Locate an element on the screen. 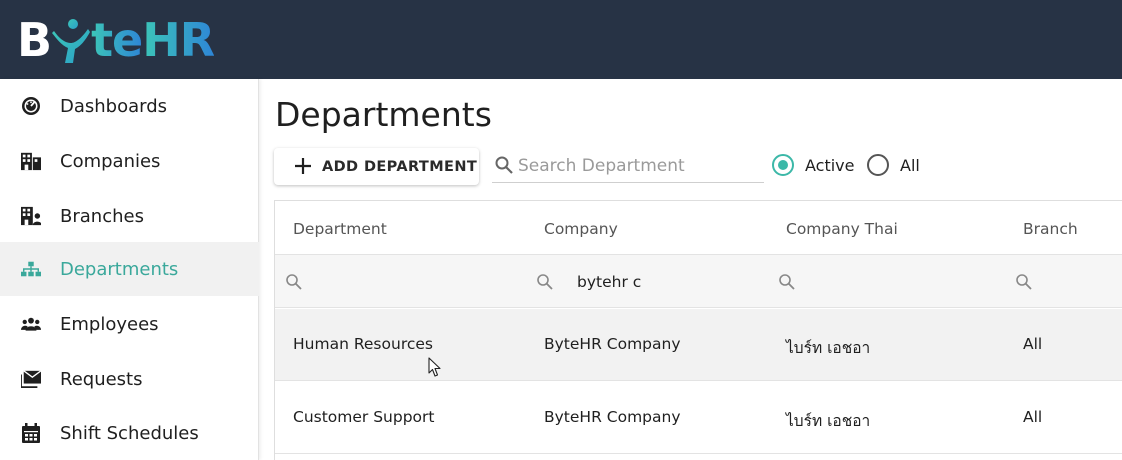 This screenshot has height=460, width=1122. sidebar-item-label: Dashboards is located at coordinates (114, 106).